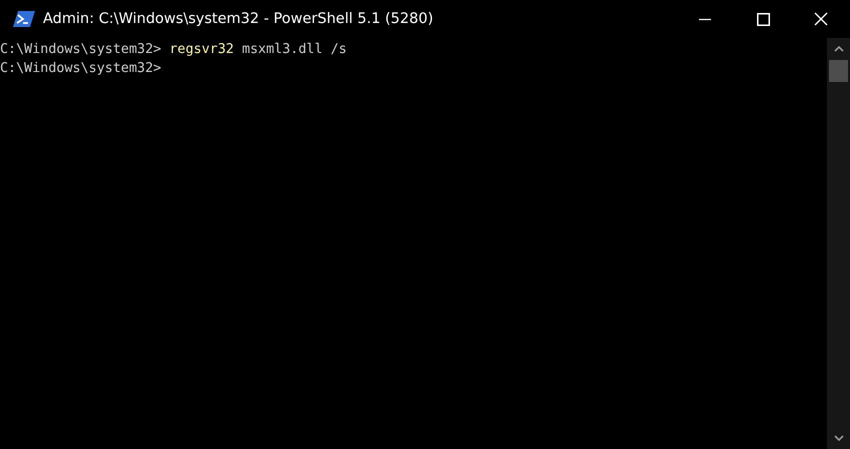 The image size is (850, 449). Describe the element at coordinates (821, 19) in the screenshot. I see `close-icon` at that location.